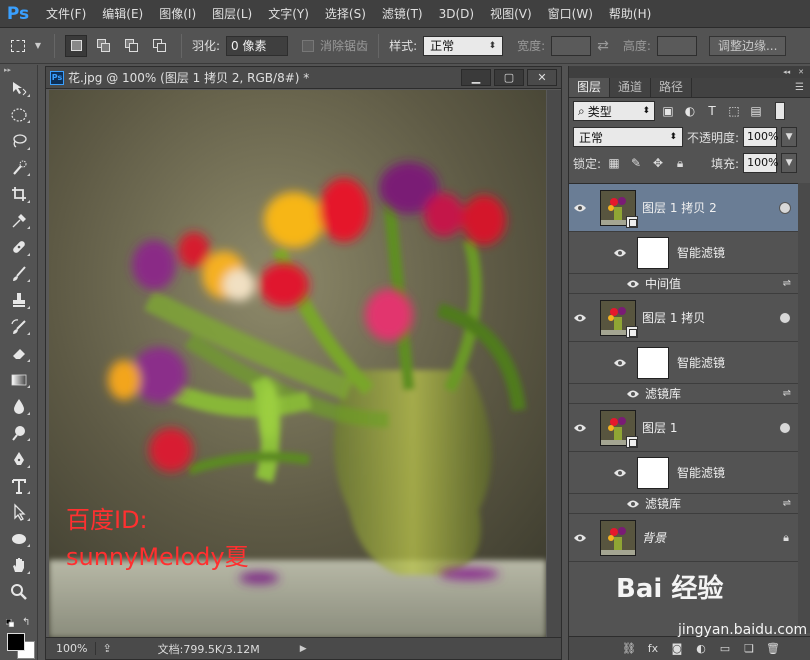  I want to click on type-tool, so click(18, 486).